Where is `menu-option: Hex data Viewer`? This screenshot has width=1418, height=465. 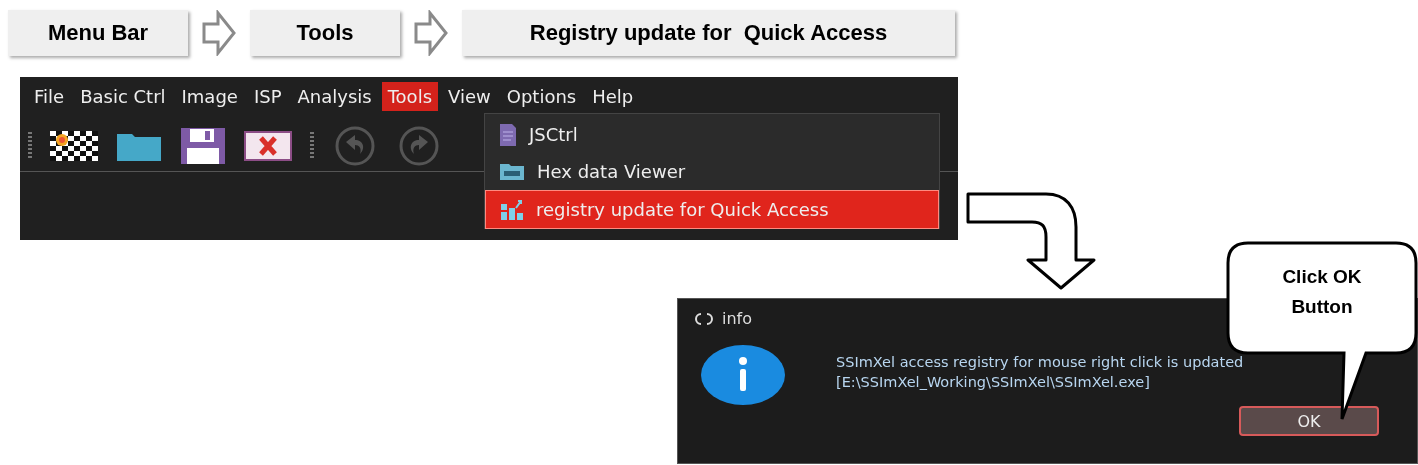 menu-option: Hex data Viewer is located at coordinates (712, 171).